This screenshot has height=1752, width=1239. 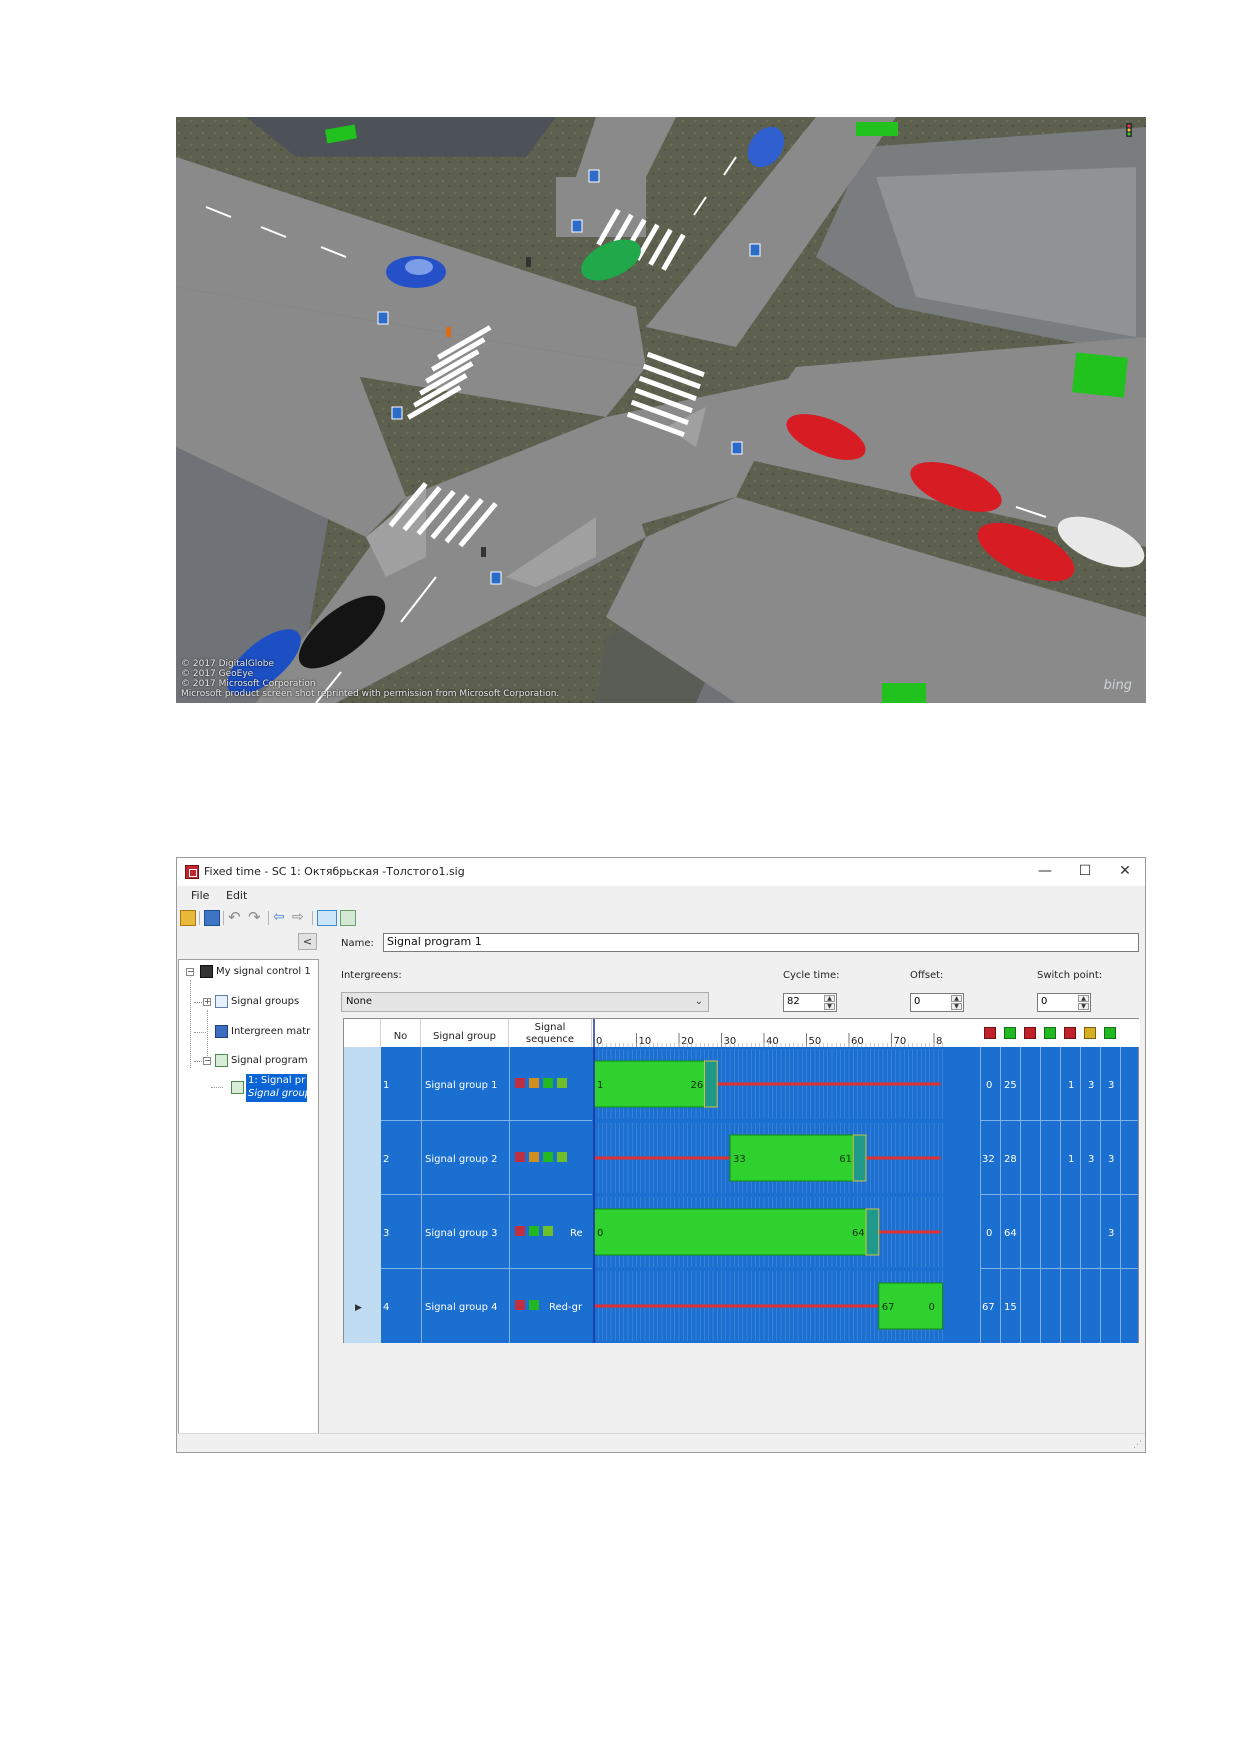 I want to click on column-header-signal-sequence: Signal sequence, so click(x=550, y=1033).